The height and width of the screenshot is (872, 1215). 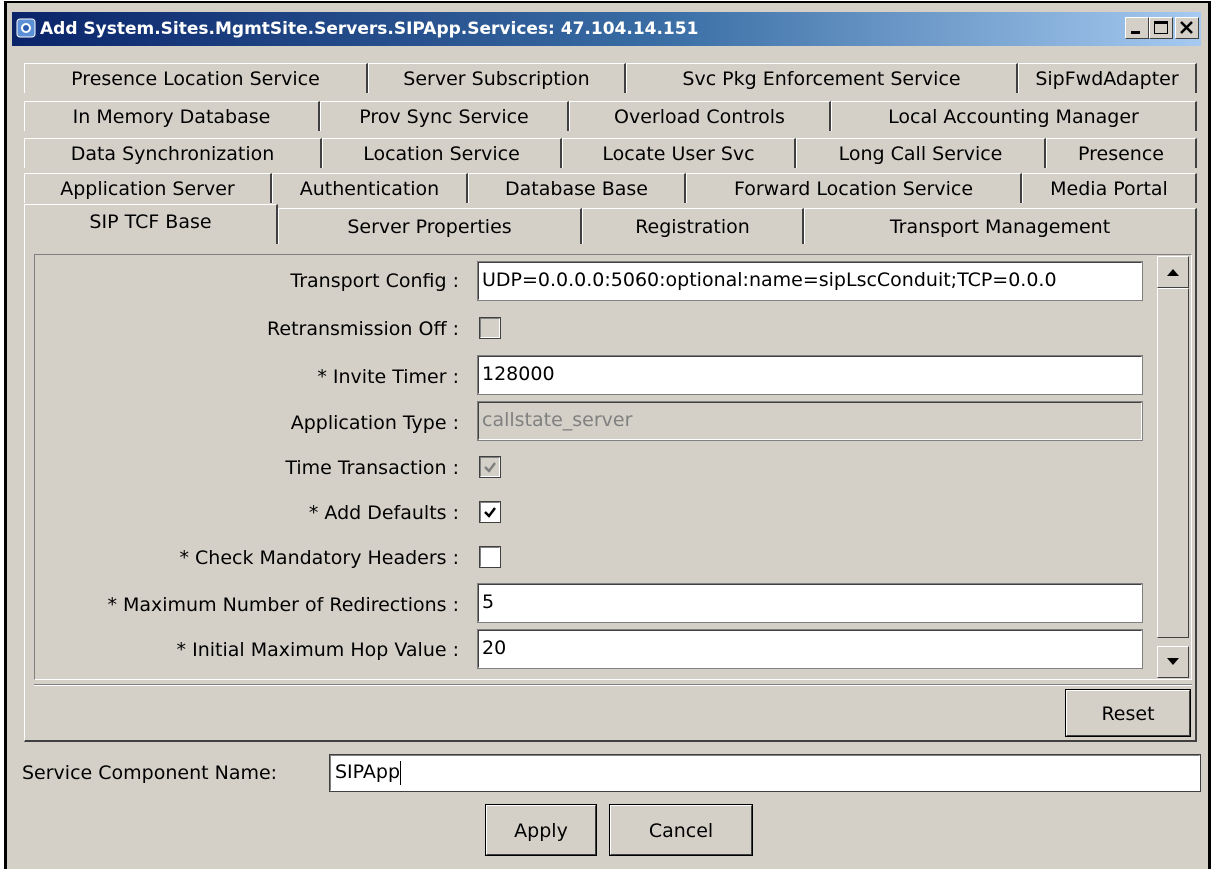 I want to click on tab-presence-location-service: Presence Location Service, so click(x=196, y=78).